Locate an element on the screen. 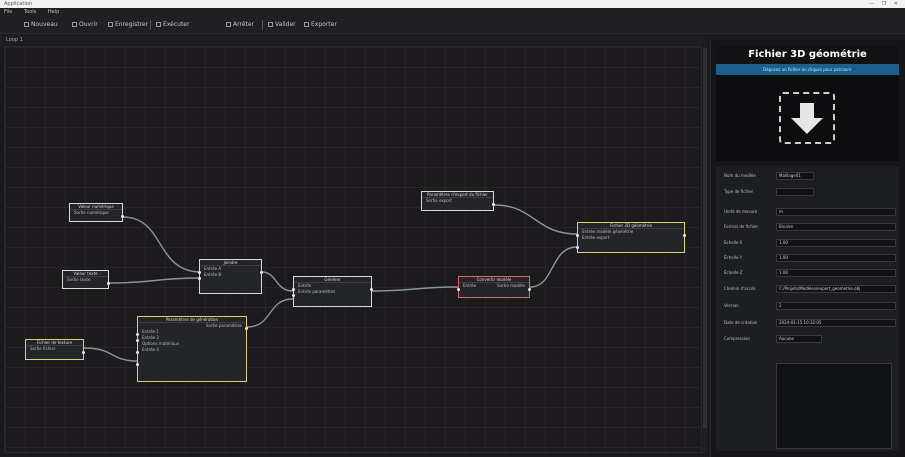  node-texture-file: Fichier de texture Sortie fichier is located at coordinates (55, 349).